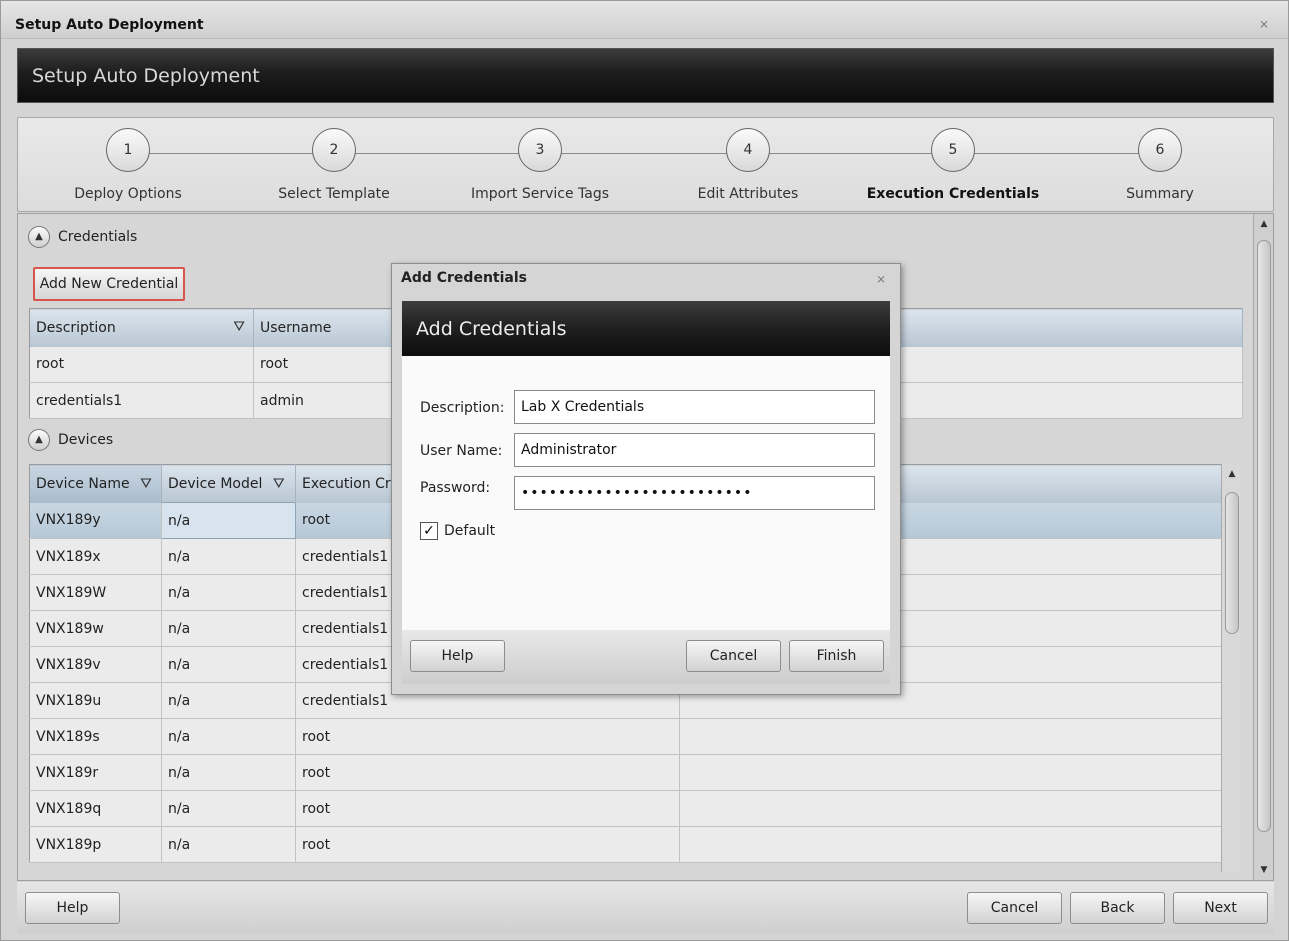 The height and width of the screenshot is (941, 1289). Describe the element at coordinates (95, 844) in the screenshot. I see `table-cell: VNX189p` at that location.